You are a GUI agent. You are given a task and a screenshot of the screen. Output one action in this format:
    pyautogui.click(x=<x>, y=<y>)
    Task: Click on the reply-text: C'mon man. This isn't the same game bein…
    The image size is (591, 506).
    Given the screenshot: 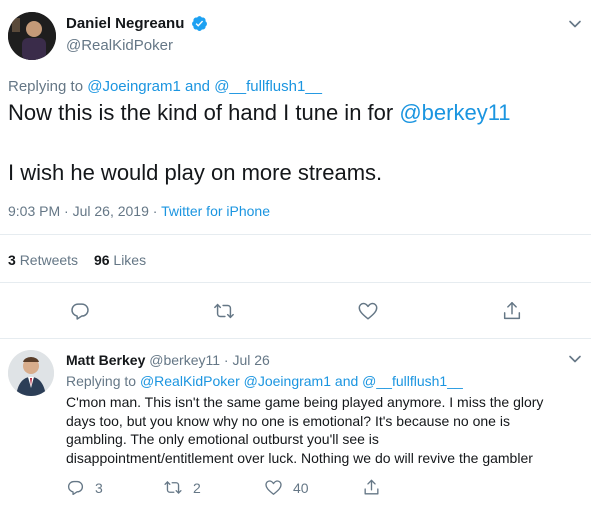 What is the action you would take?
    pyautogui.click(x=304, y=430)
    